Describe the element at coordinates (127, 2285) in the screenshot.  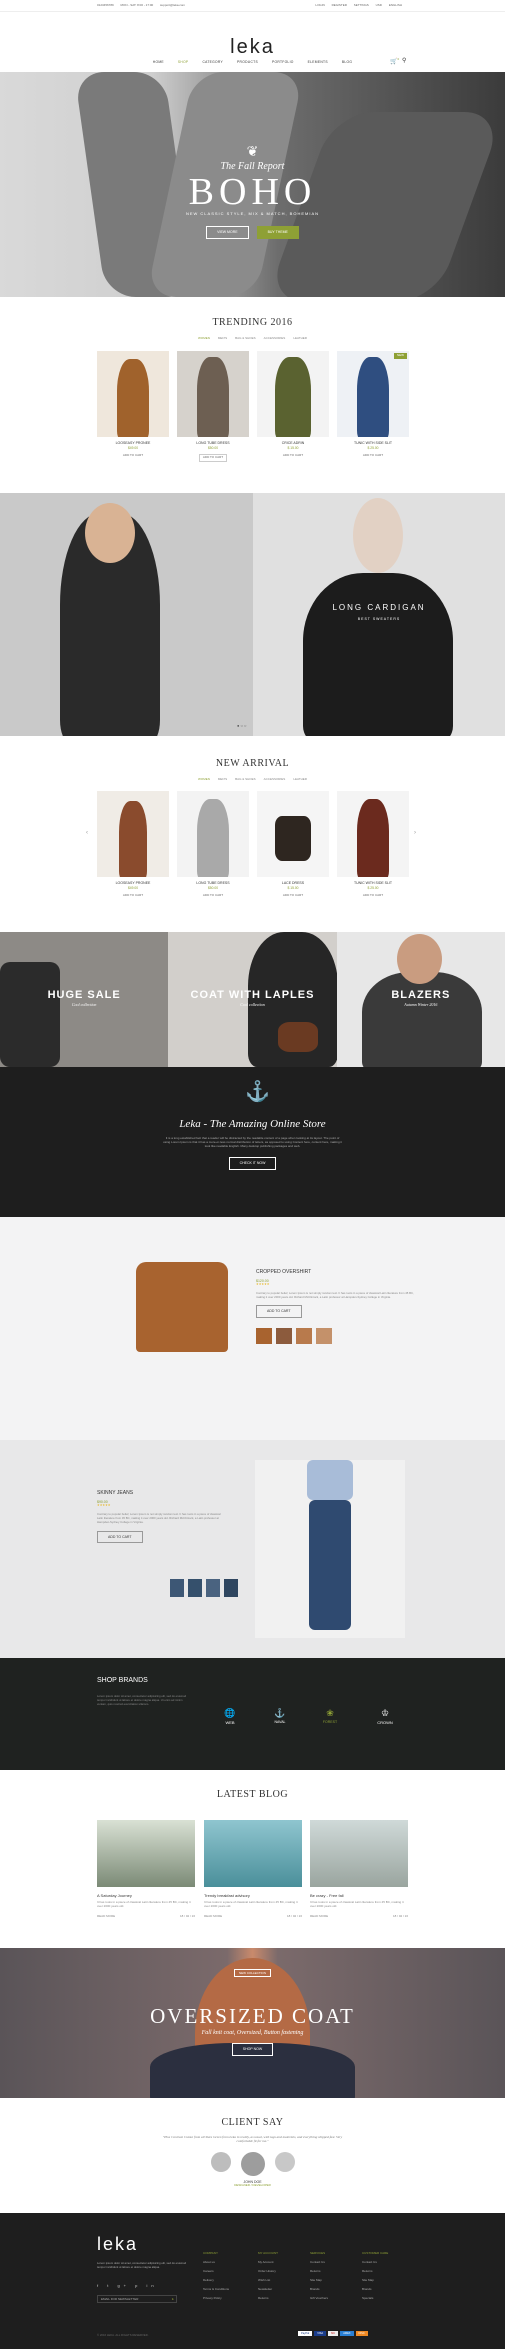
I see `social-icons: f t g+ p in` at that location.